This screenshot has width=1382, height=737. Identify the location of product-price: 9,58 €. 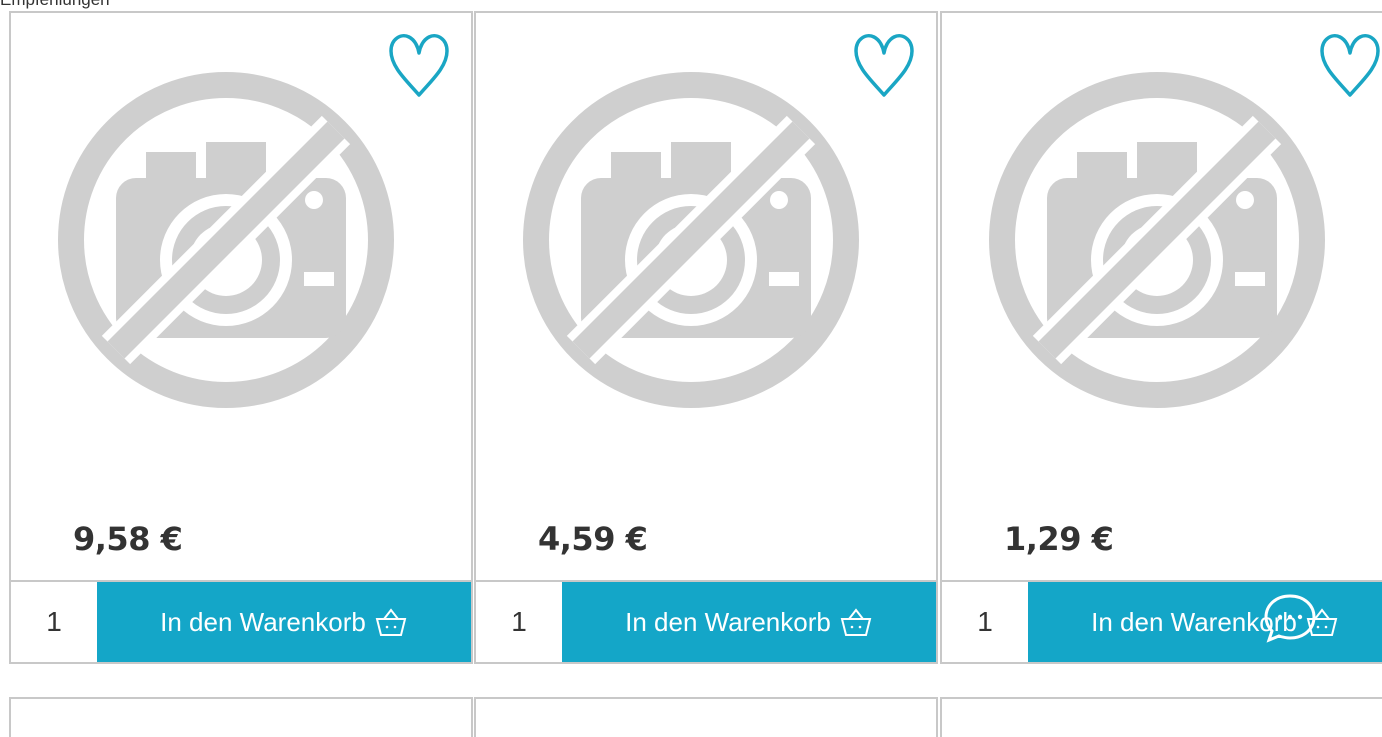
(128, 539).